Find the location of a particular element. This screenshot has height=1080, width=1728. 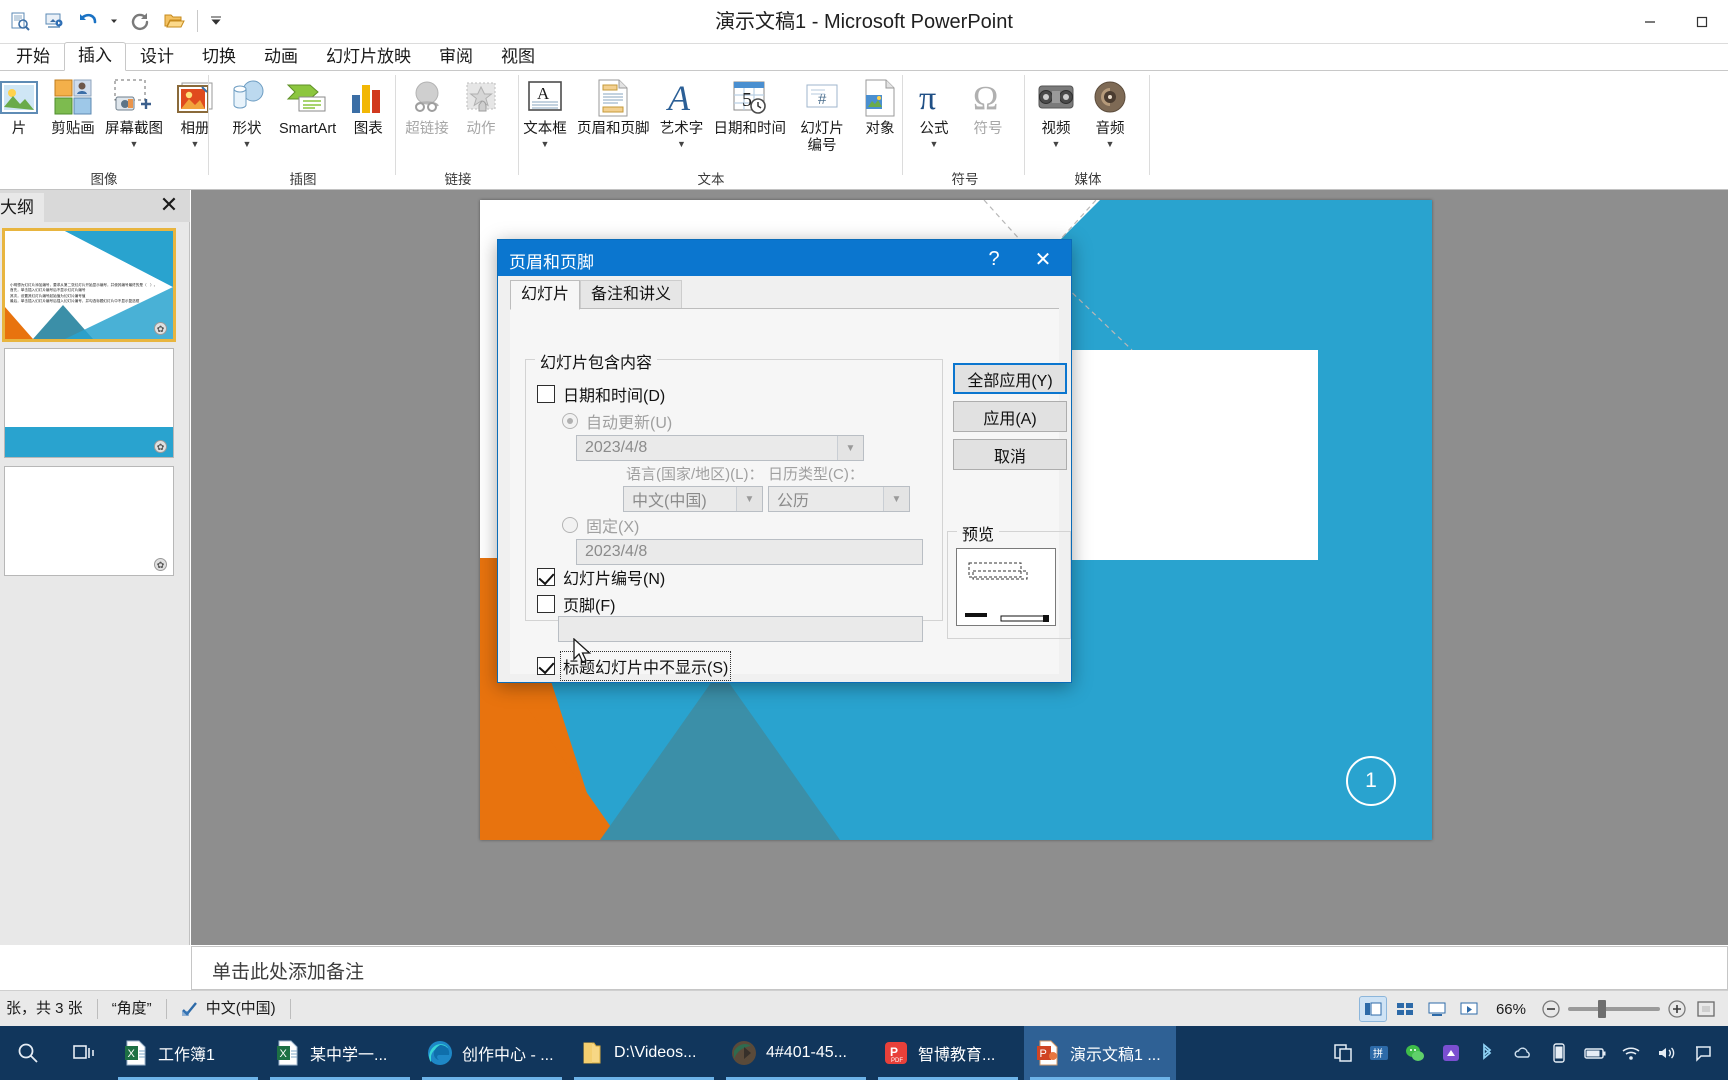

calendar-combo: 公历 ▼ is located at coordinates (839, 499).